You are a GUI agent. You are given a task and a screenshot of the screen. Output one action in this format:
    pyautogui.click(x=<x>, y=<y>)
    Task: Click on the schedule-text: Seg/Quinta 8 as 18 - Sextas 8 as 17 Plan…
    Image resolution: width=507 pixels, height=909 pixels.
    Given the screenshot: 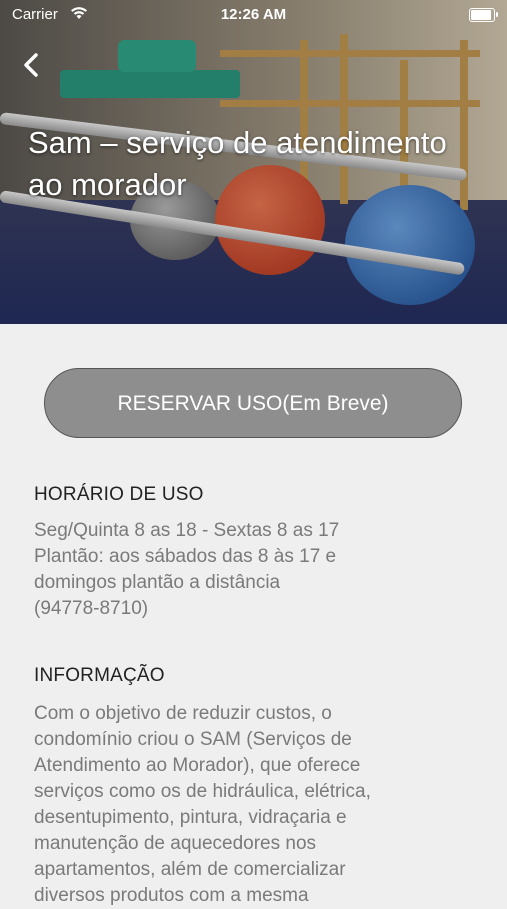 What is the action you would take?
    pyautogui.click(x=254, y=570)
    